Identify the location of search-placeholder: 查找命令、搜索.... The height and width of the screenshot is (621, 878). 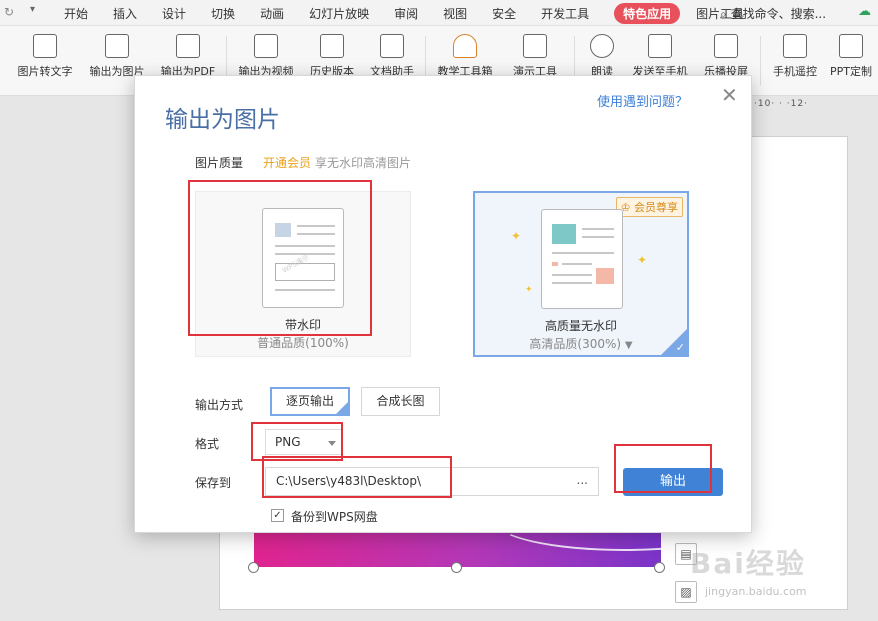
(778, 14).